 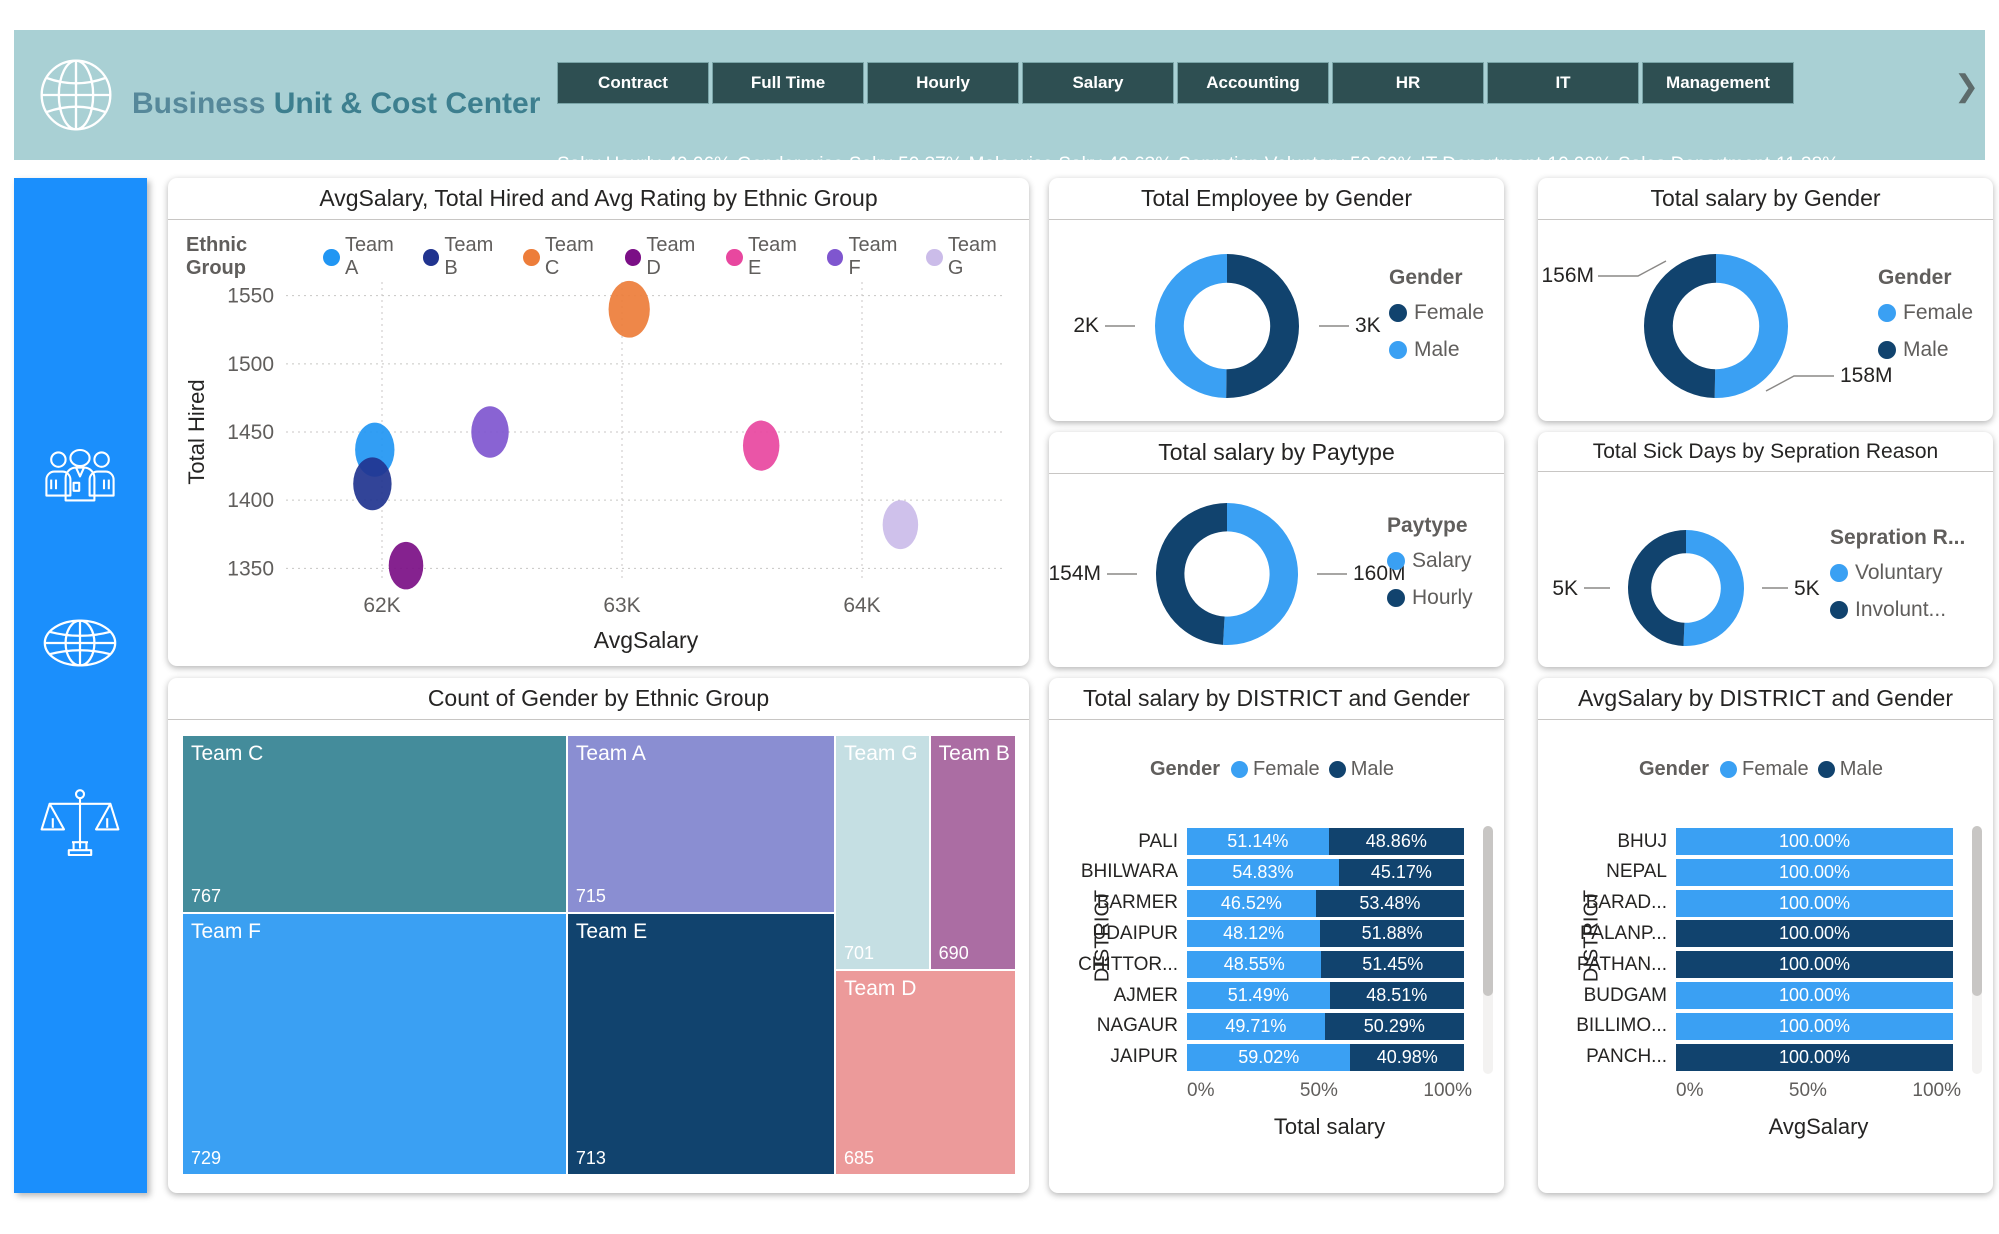 I want to click on bar-row: BILLIMO... 100.00%, so click(x=1756, y=1026).